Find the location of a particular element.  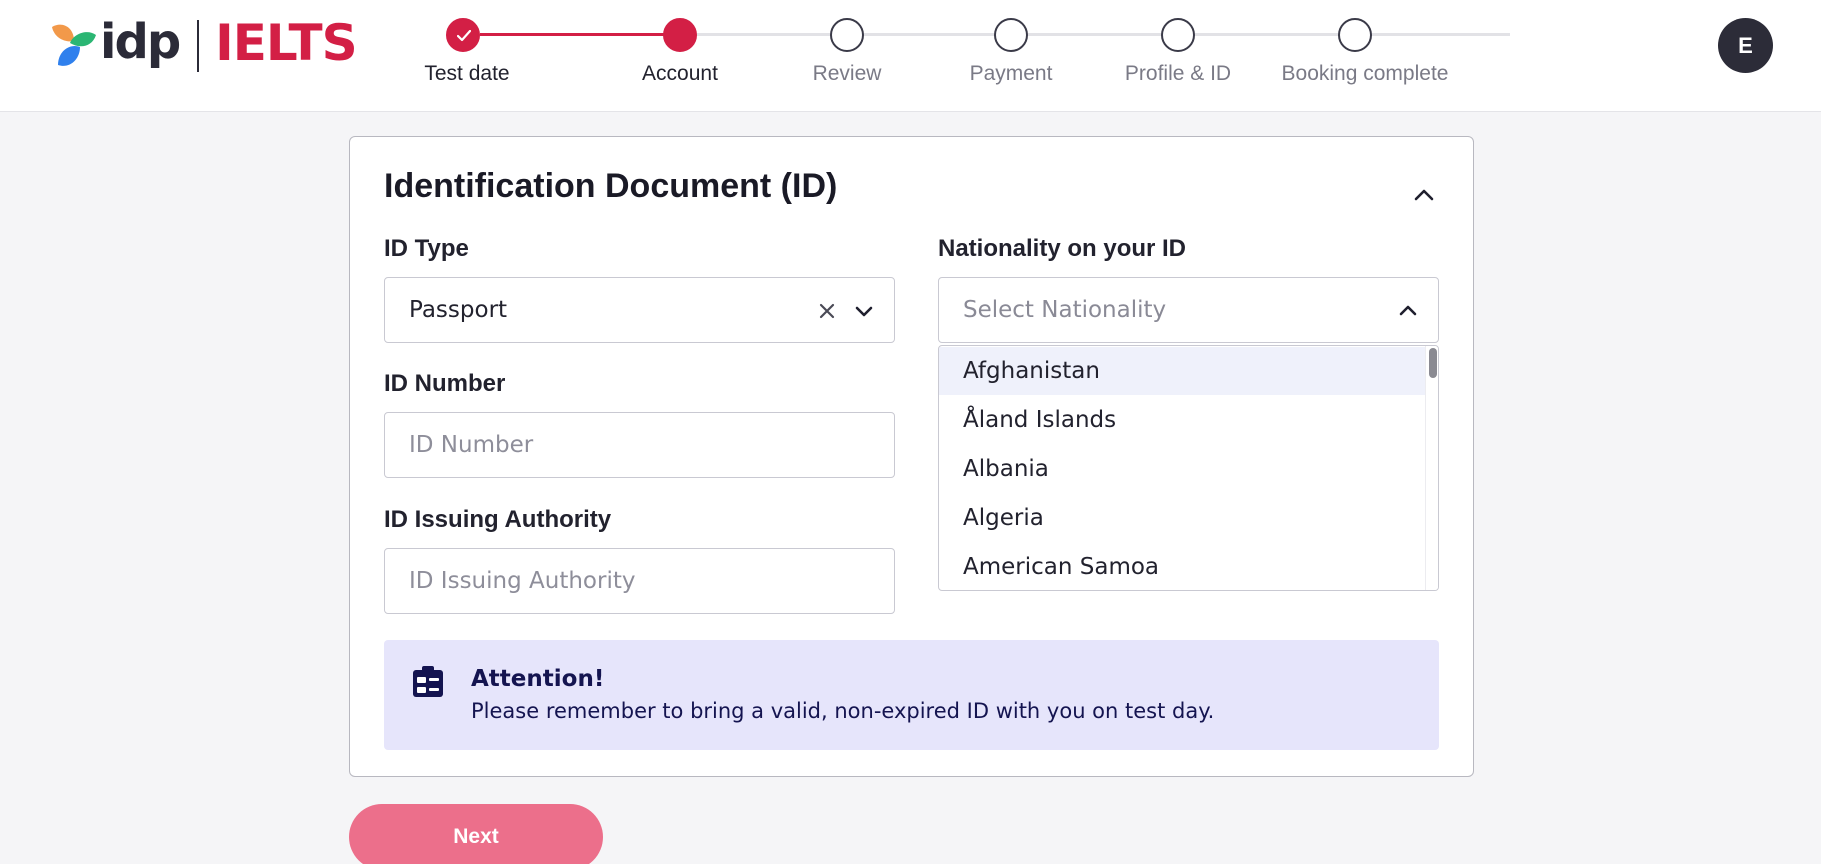

nationality-option: Åland Islands is located at coordinates (1182, 420).